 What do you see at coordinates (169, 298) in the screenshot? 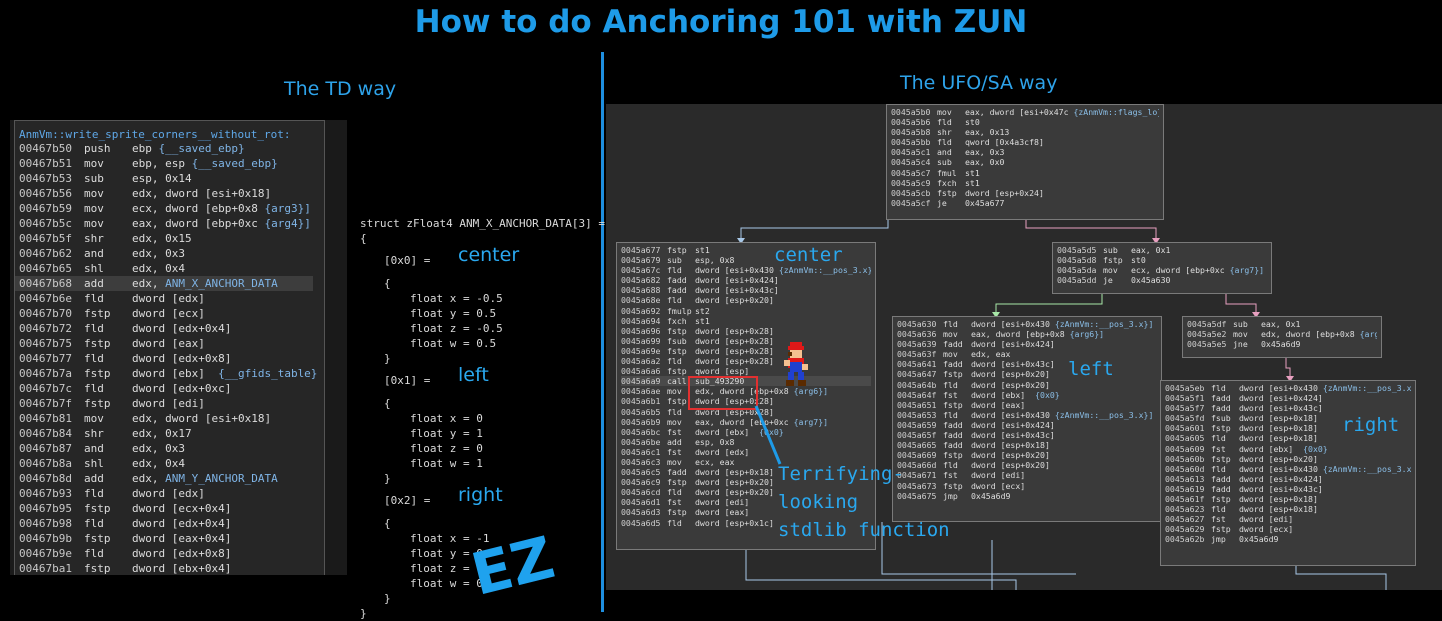
I see `listing-row: 00467b6e fld dword [edx]` at bounding box center [169, 298].